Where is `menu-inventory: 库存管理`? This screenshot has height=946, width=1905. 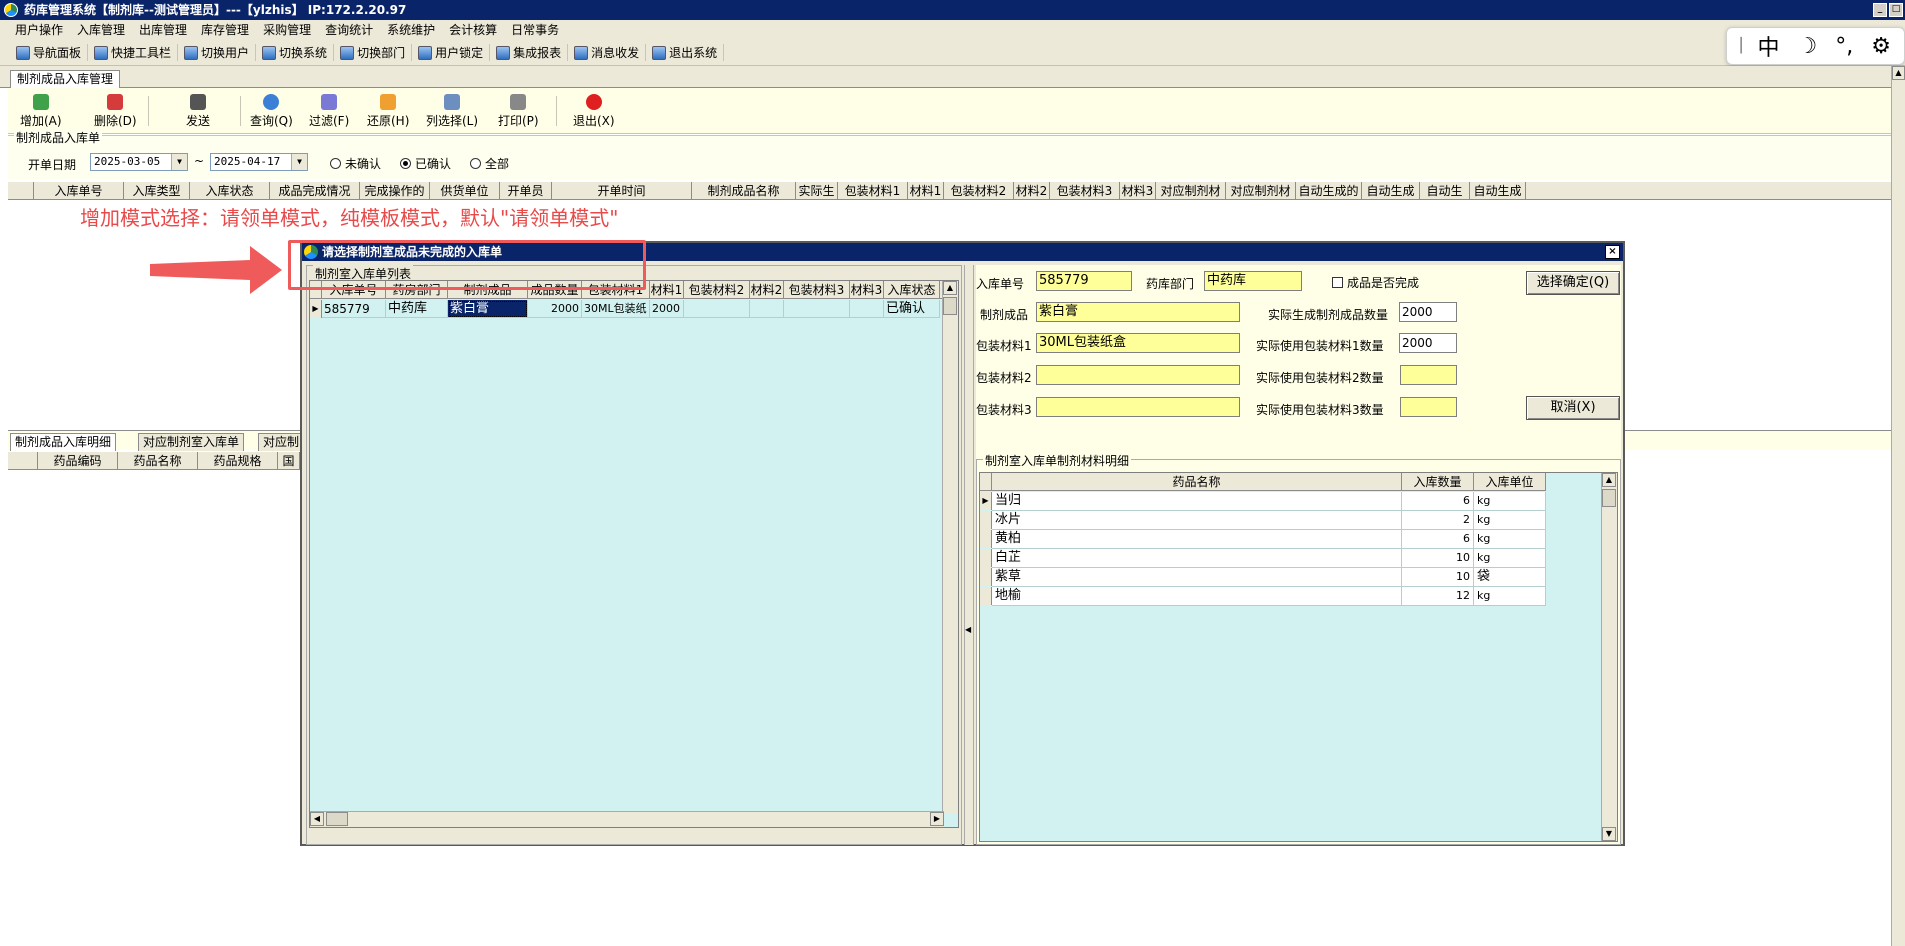
menu-inventory: 库存管理 is located at coordinates (225, 30).